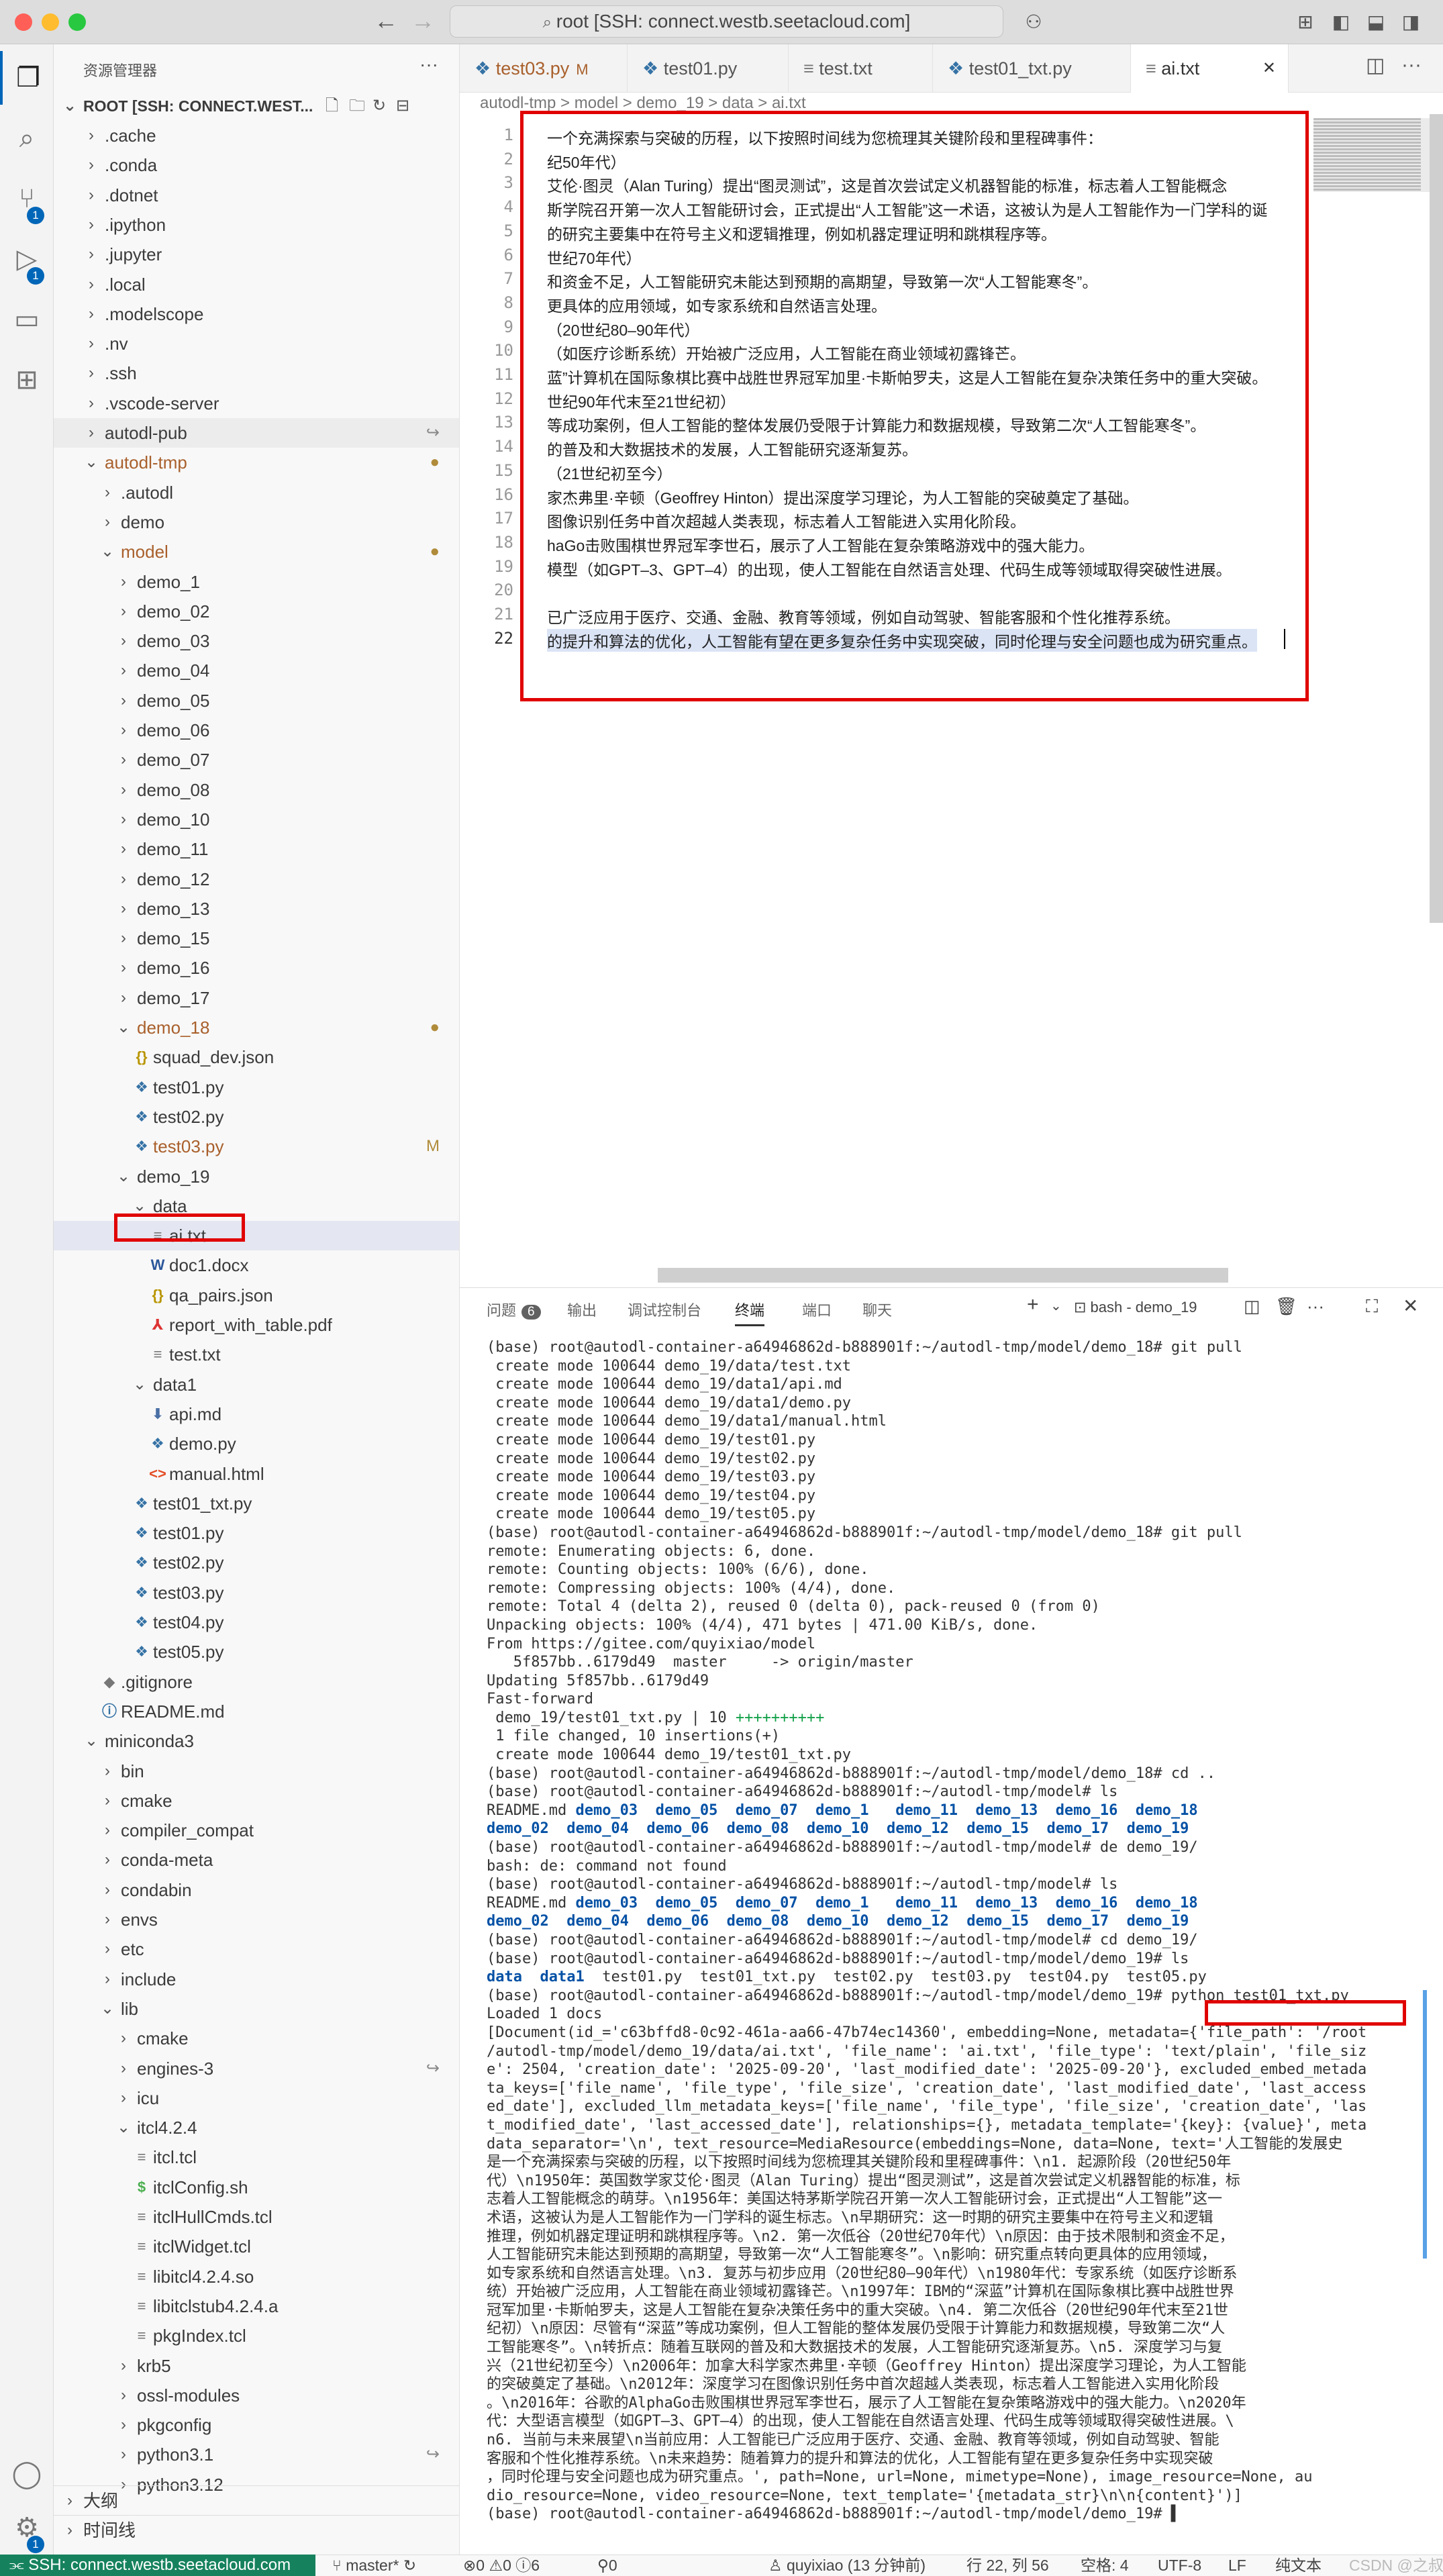 The image size is (1443, 2576). I want to click on toggle-panel-icon: ⬓, so click(1375, 22).